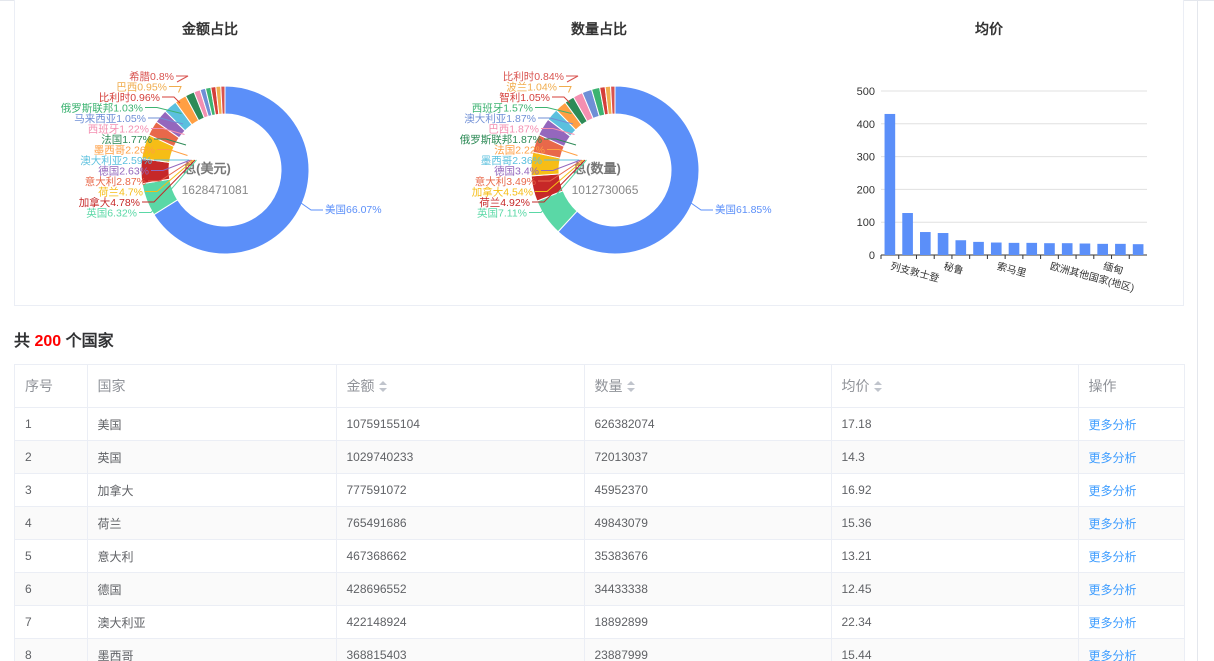 The height and width of the screenshot is (661, 1214). I want to click on table-row: 2 英国 1029740233 72013037 14.3 更多分析, so click(599, 457).